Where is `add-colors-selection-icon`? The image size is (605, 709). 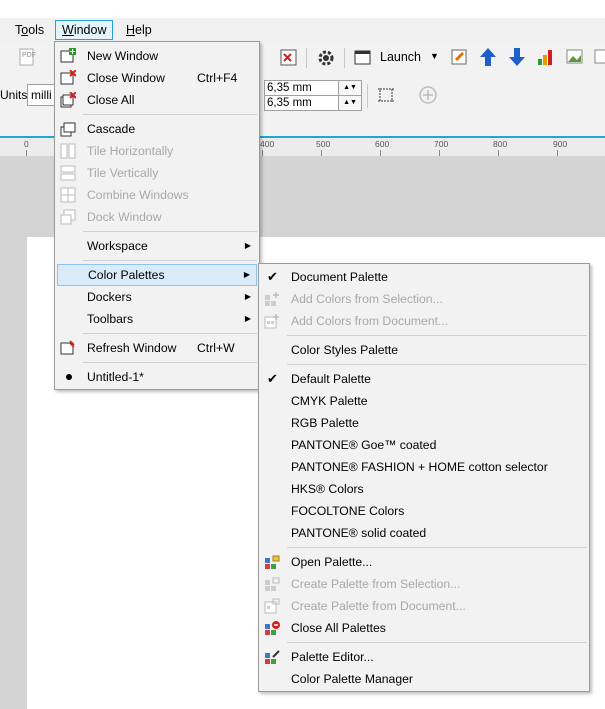
add-colors-selection-icon is located at coordinates (272, 299).